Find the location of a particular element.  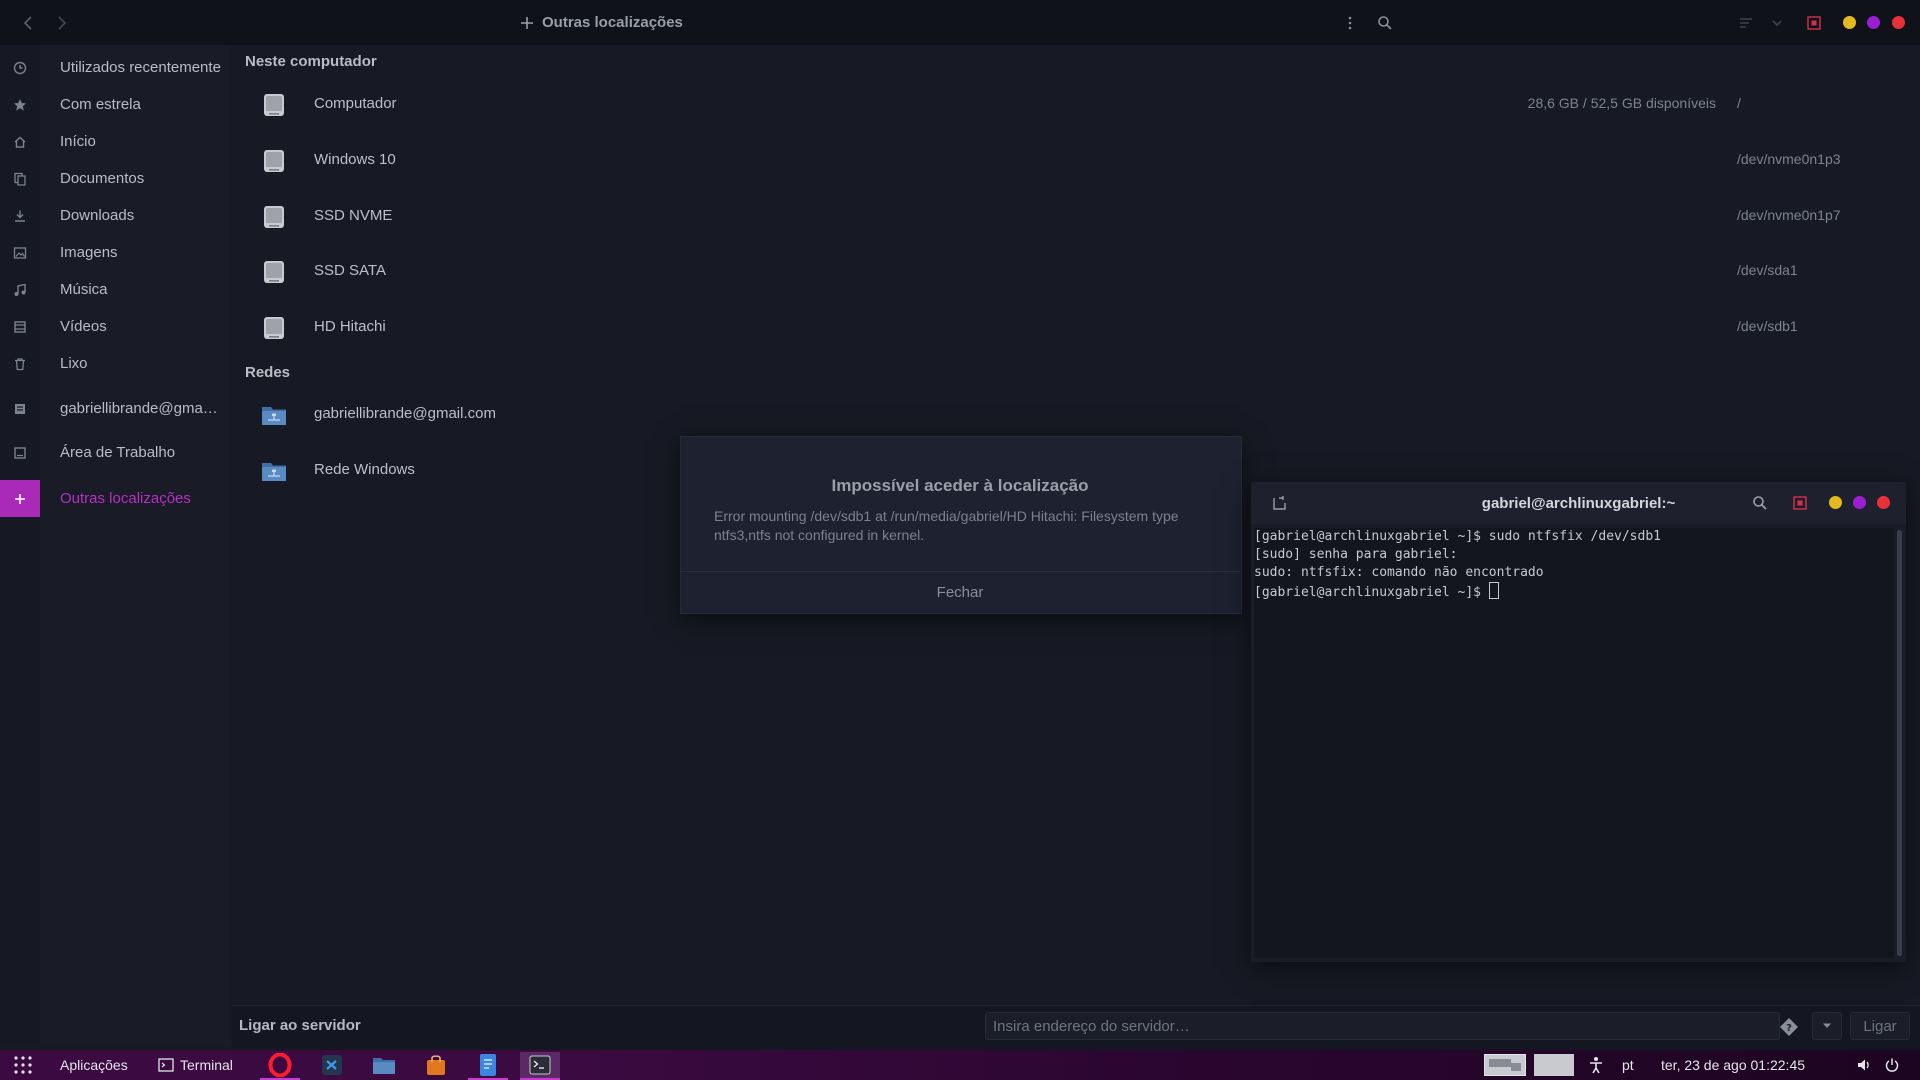

place-path: /dev/nvme0n1p3 is located at coordinates (1789, 159).